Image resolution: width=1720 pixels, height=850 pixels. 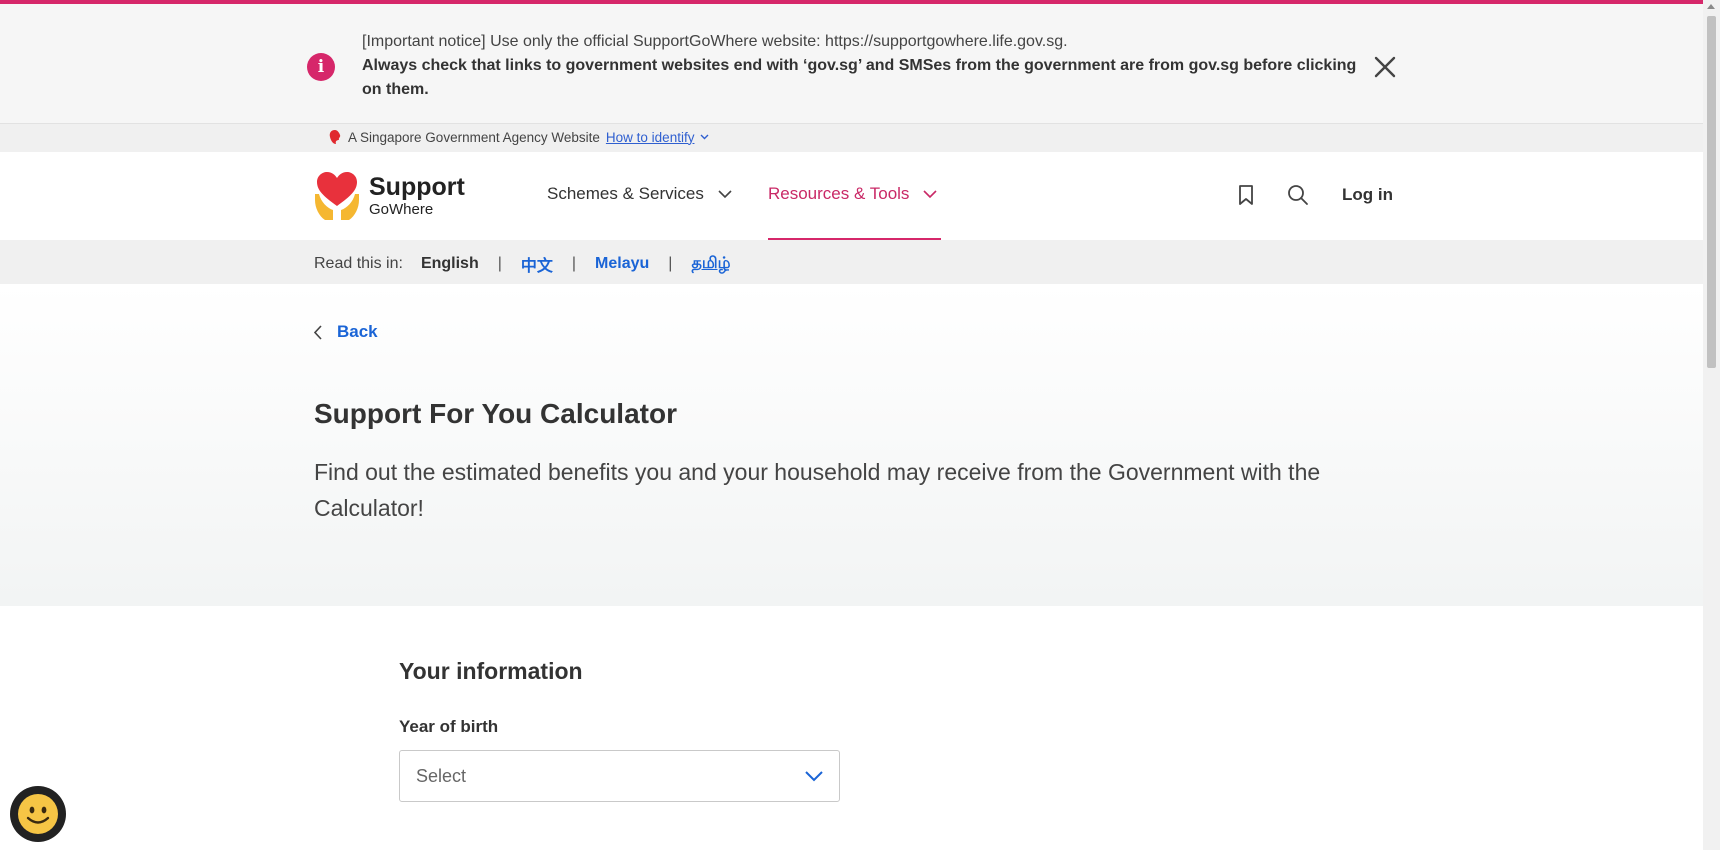 I want to click on heart-hands-logo-icon, so click(x=337, y=196).